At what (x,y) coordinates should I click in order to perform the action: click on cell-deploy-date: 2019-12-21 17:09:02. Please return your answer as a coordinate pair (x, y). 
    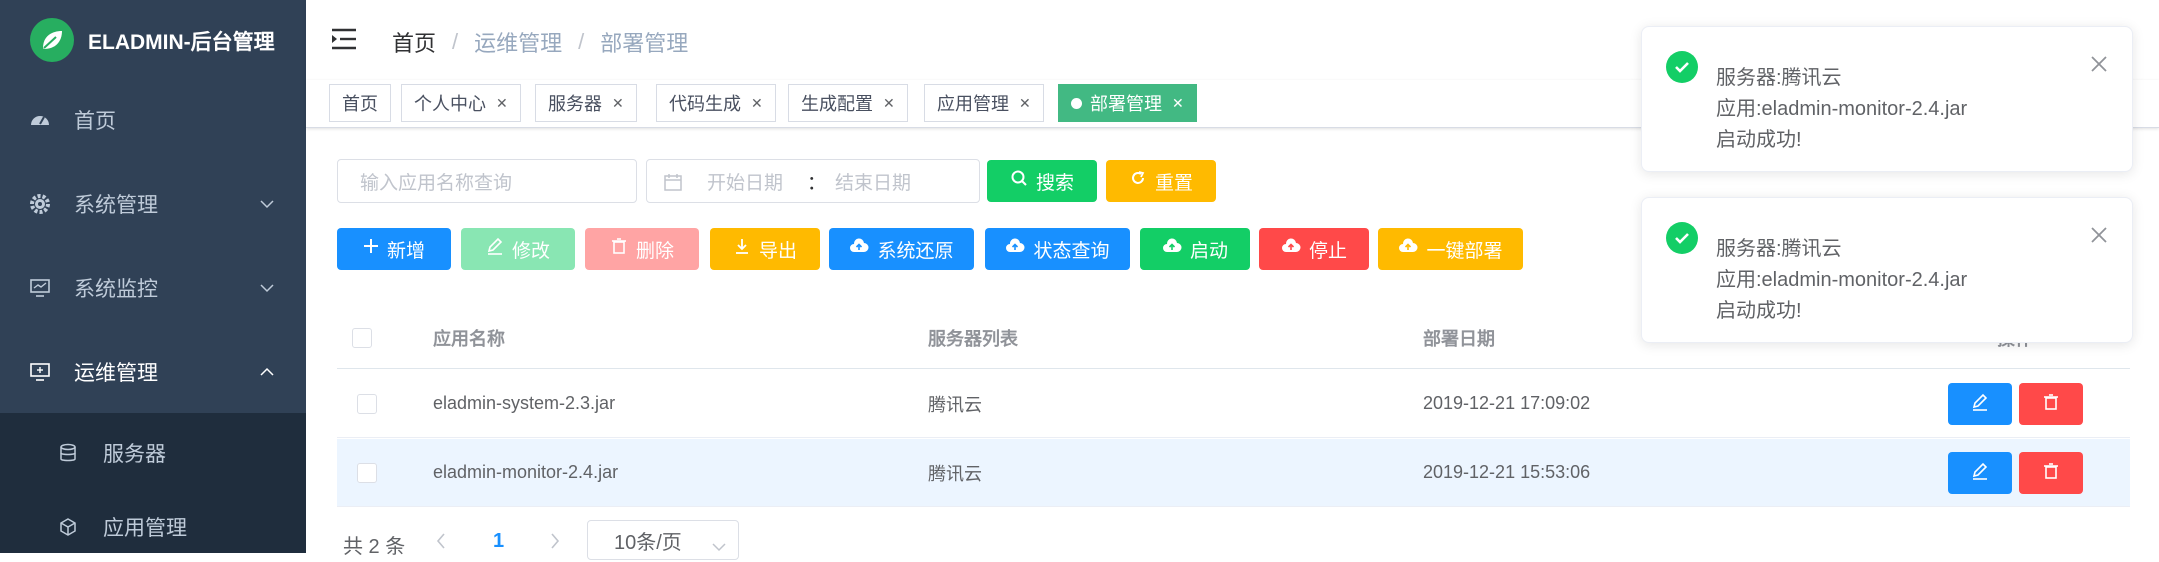
    Looking at the image, I should click on (1507, 403).